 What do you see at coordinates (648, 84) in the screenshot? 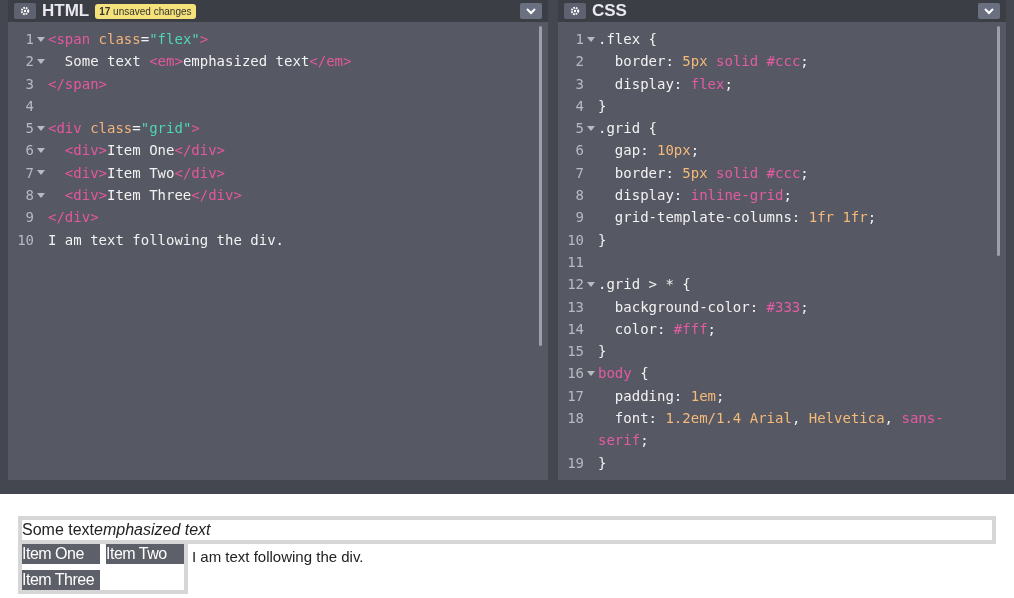
I see `code-token: display:` at bounding box center [648, 84].